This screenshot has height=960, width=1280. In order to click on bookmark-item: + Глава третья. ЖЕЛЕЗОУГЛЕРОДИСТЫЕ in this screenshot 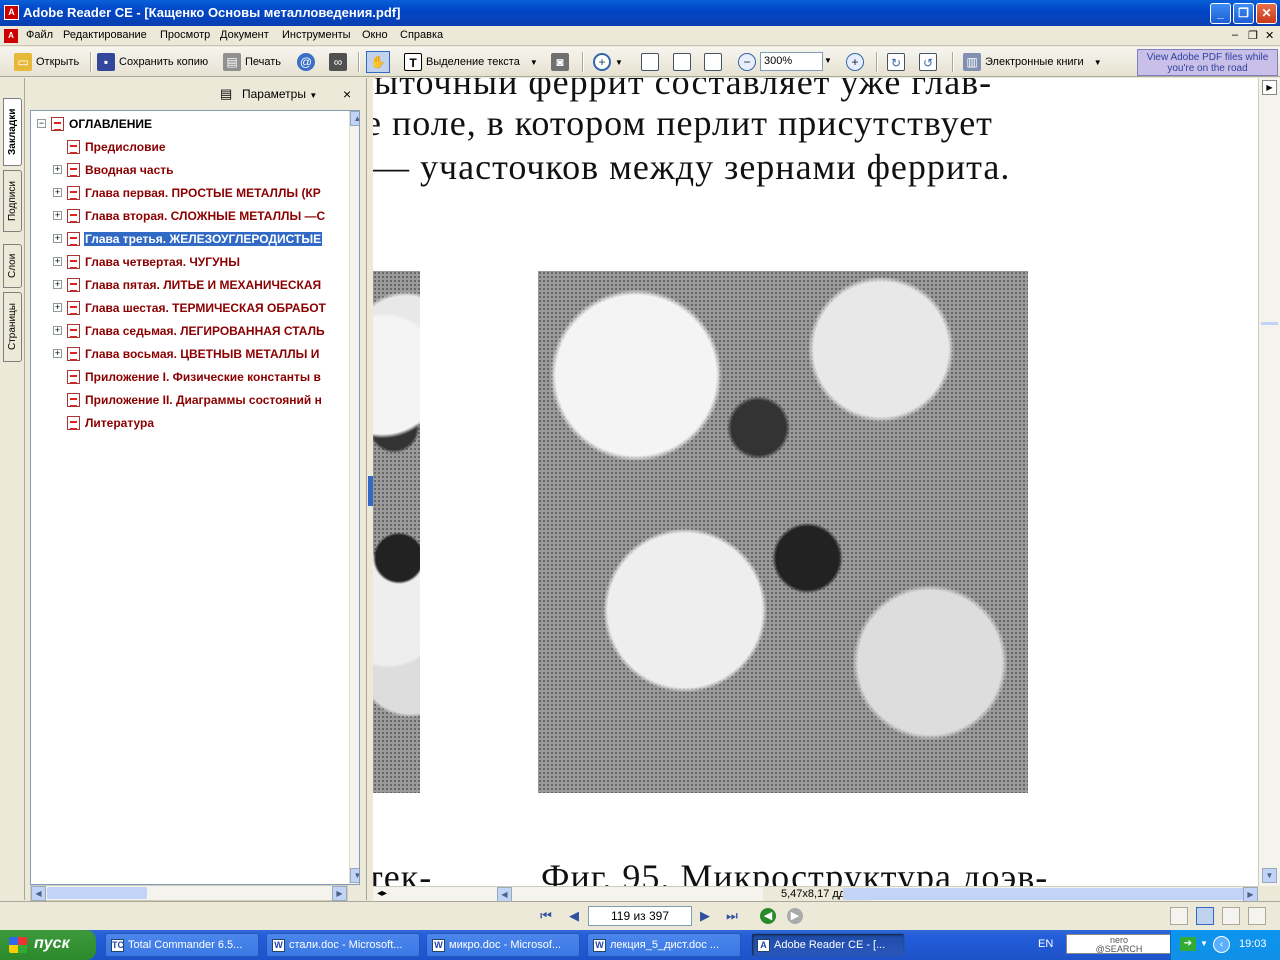, I will do `click(195, 239)`.